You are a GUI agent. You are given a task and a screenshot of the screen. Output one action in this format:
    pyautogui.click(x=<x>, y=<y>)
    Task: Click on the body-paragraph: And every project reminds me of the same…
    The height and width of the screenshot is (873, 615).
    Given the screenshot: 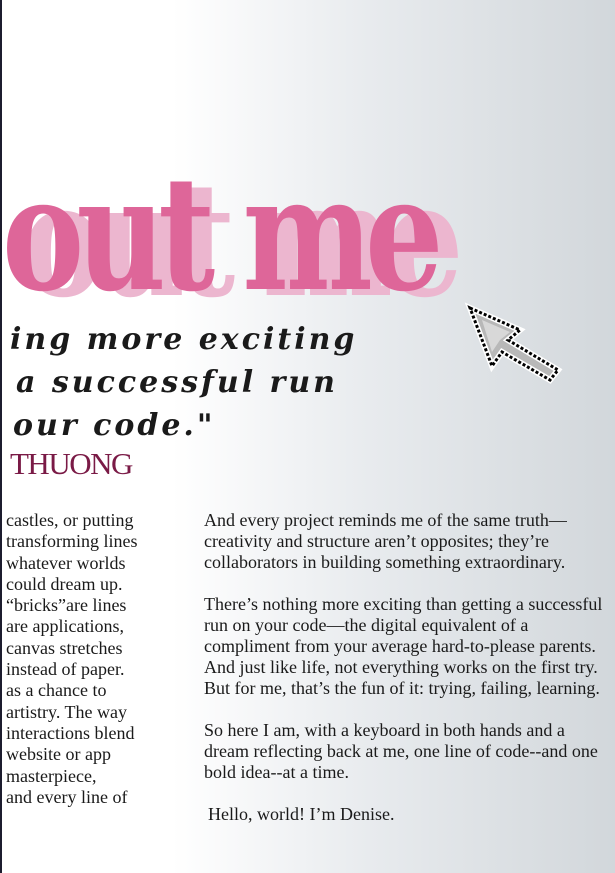 What is the action you would take?
    pyautogui.click(x=385, y=541)
    